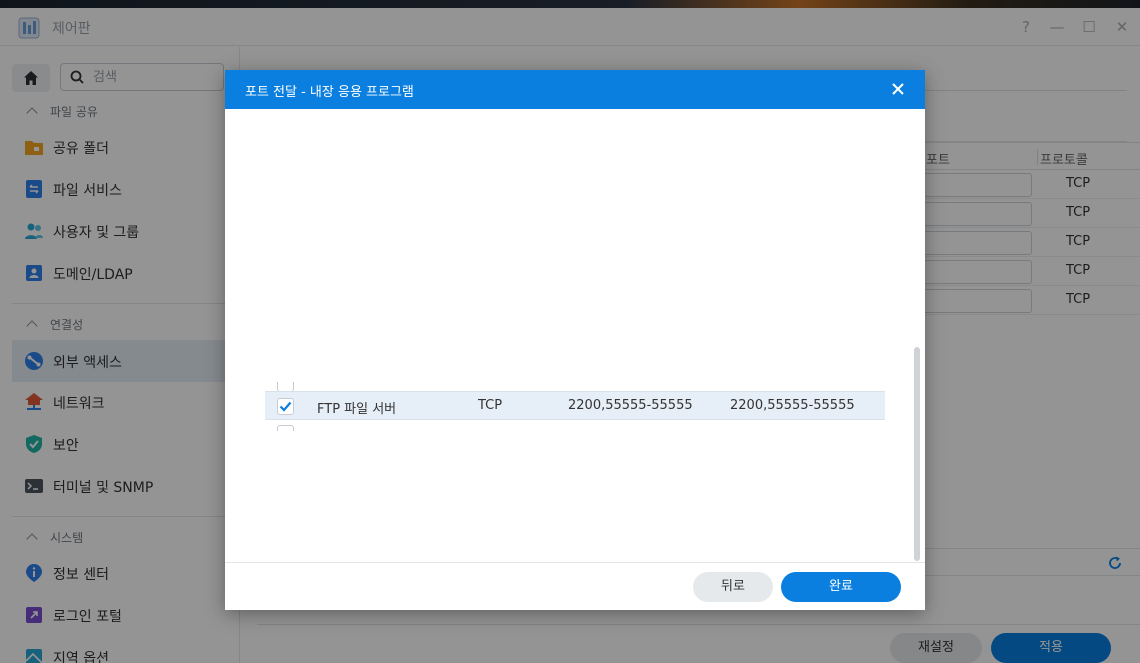  I want to click on service-name-cell: FTP 파일 서버, so click(357, 409).